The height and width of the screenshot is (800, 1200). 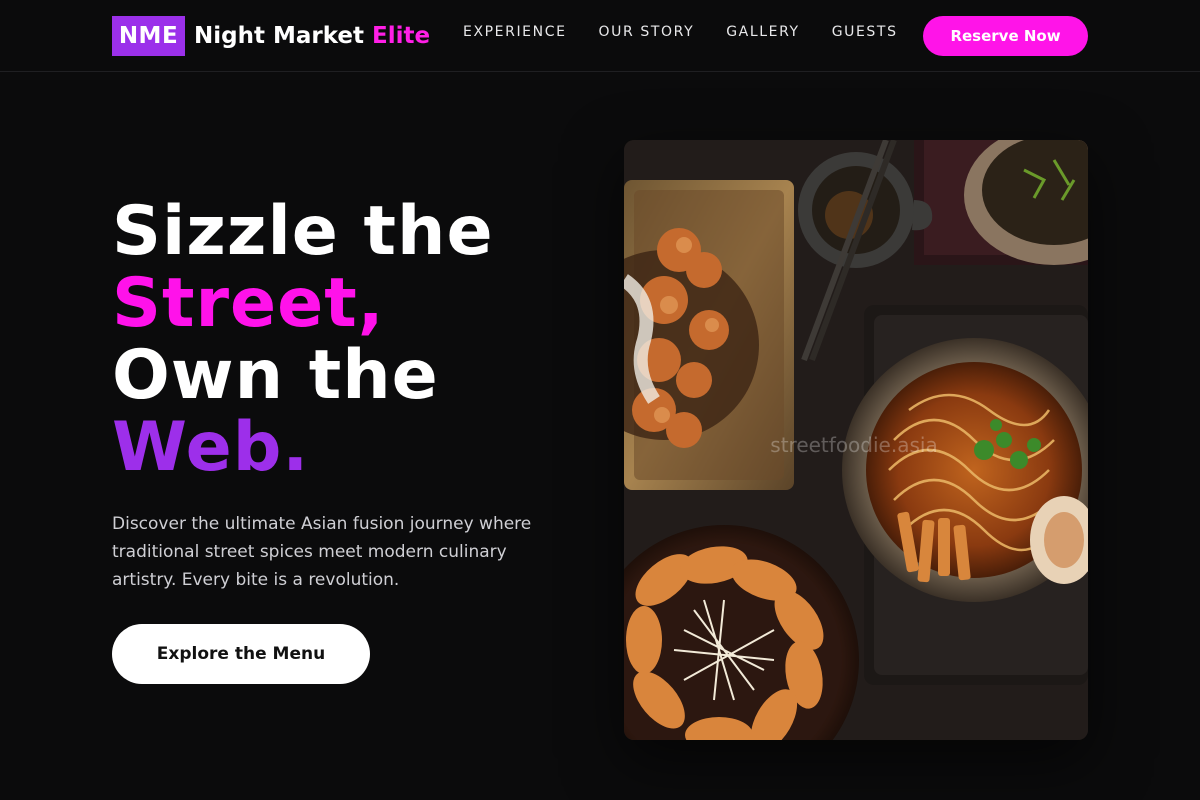 I want to click on hero-title-line-3: Own the, so click(x=275, y=375).